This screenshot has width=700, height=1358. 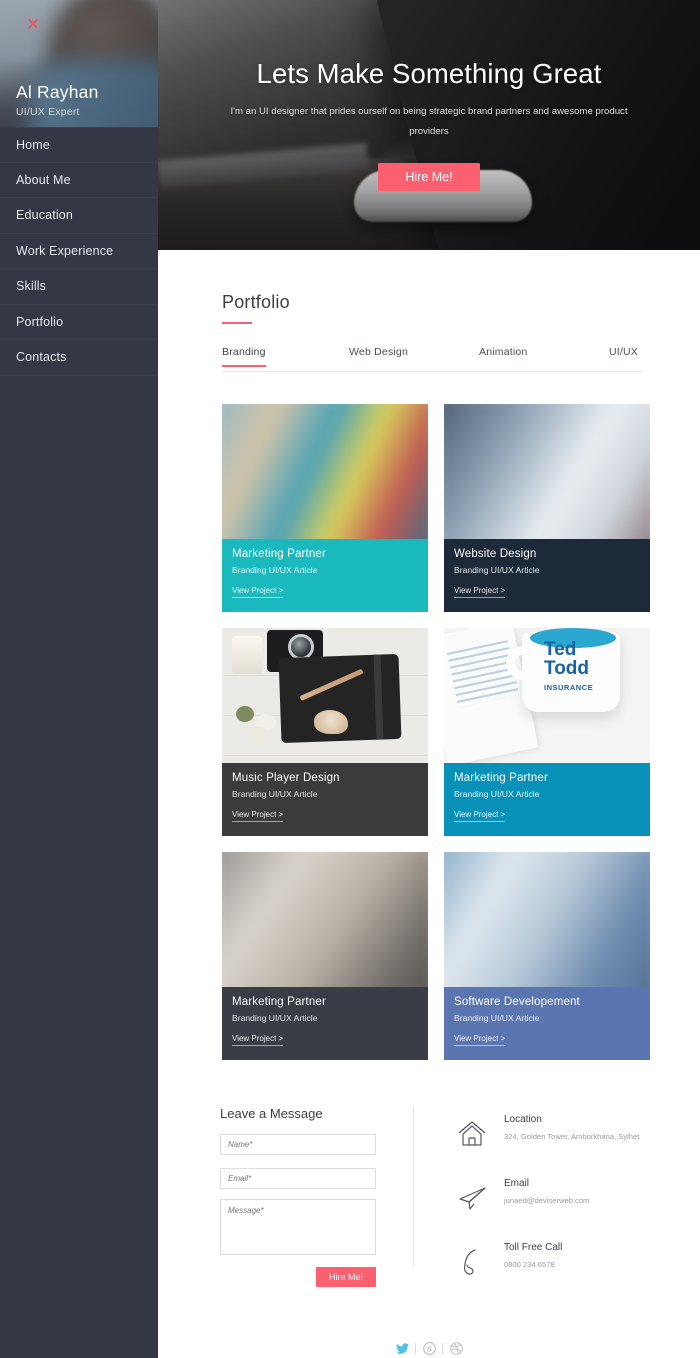 What do you see at coordinates (533, 1247) in the screenshot?
I see `contact-info-label: Toll Free Call` at bounding box center [533, 1247].